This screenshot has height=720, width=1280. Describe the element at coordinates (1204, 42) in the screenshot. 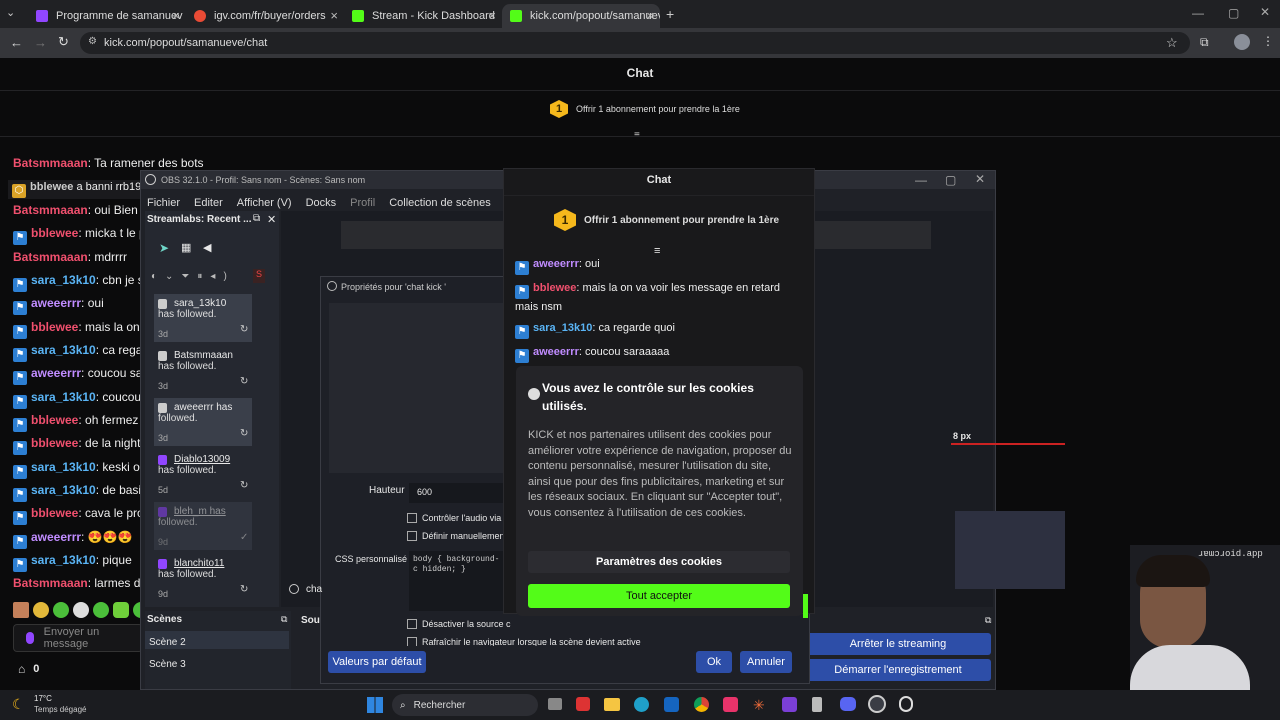

I see `extensions-icon: ⧉` at that location.